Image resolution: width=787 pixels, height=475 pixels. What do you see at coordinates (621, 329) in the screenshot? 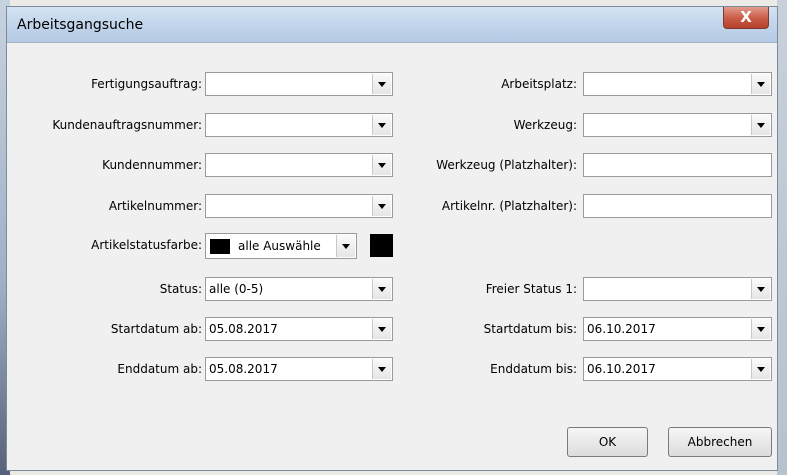
I see `startdatum-bis-value: 06.10.2017` at bounding box center [621, 329].